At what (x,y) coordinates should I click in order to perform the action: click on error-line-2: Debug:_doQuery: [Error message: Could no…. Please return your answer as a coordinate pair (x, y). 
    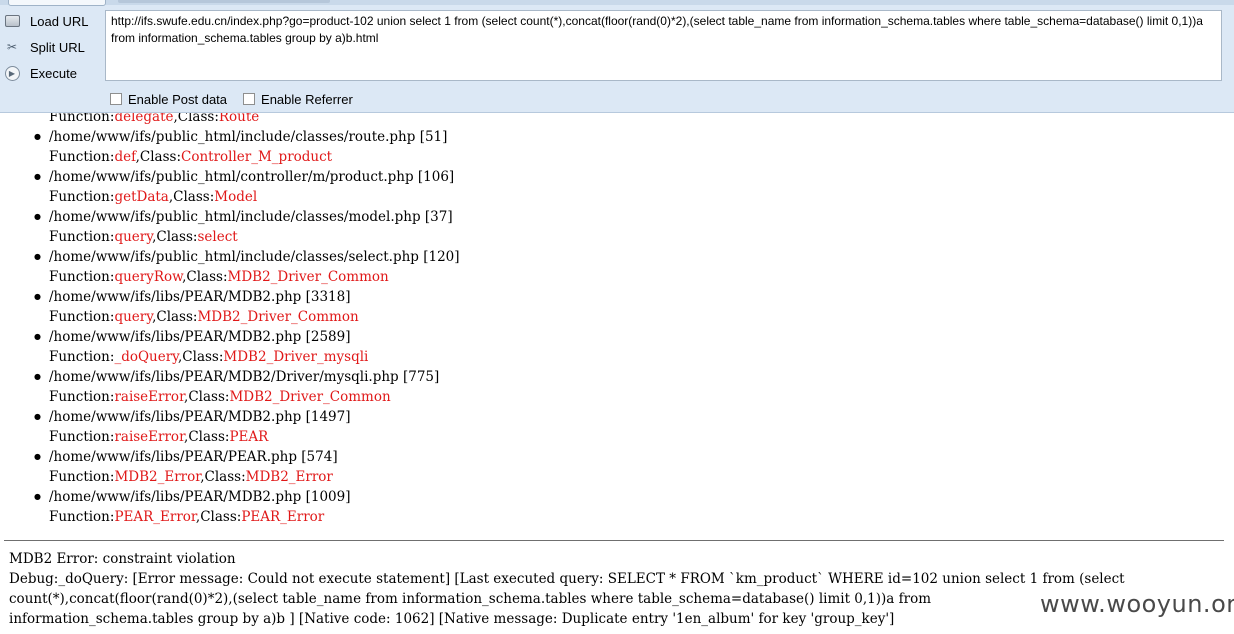
    Looking at the image, I should click on (567, 579).